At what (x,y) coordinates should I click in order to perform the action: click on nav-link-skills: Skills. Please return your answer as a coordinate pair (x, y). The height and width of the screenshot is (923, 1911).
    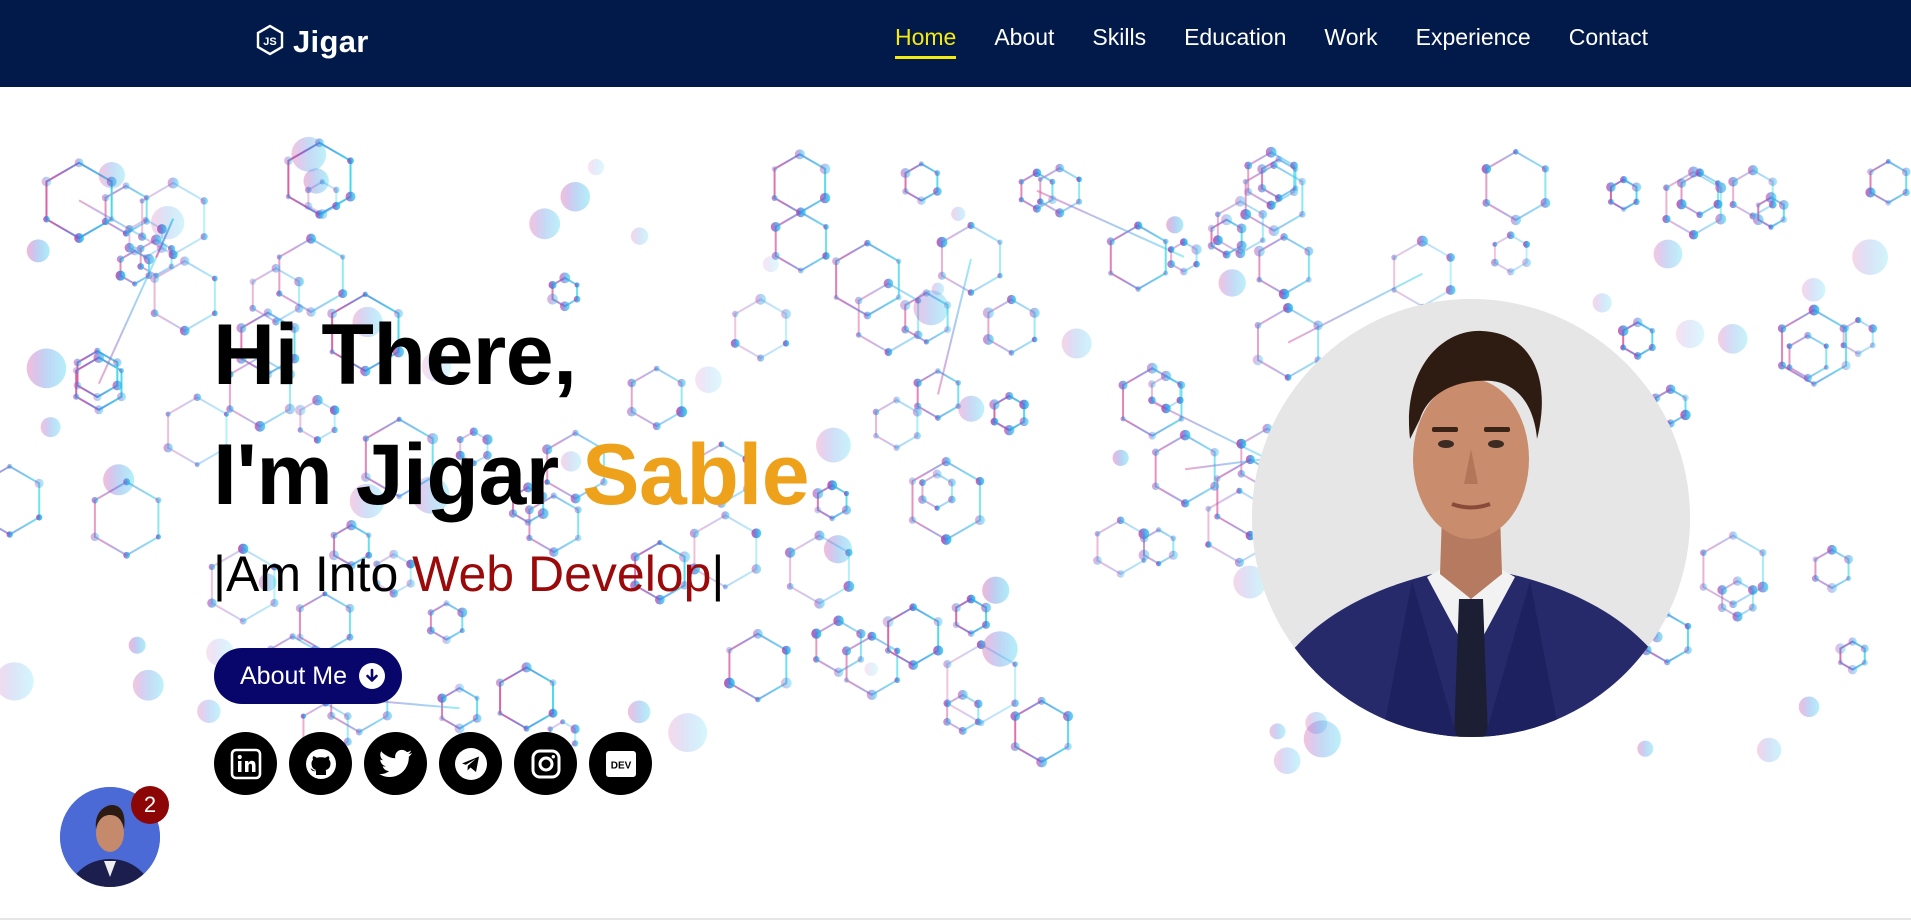
    Looking at the image, I should click on (1119, 37).